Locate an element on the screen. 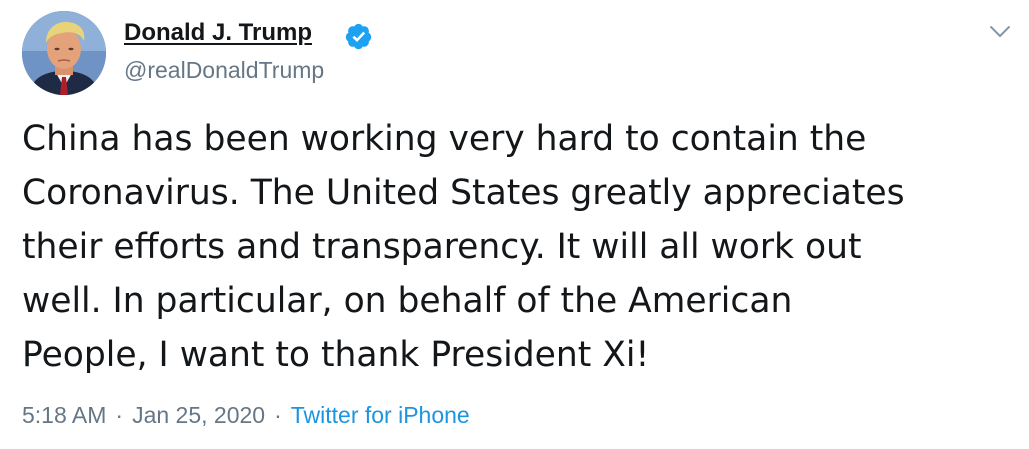 The height and width of the screenshot is (449, 1029). tweet-text-line: People, I want to thank President Xi! is located at coordinates (336, 355).